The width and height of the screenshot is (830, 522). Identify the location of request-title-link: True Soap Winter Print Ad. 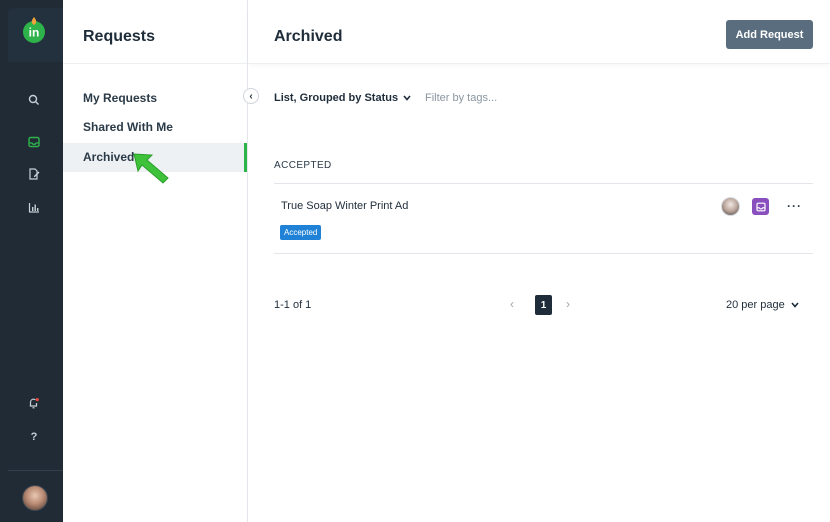
(344, 206).